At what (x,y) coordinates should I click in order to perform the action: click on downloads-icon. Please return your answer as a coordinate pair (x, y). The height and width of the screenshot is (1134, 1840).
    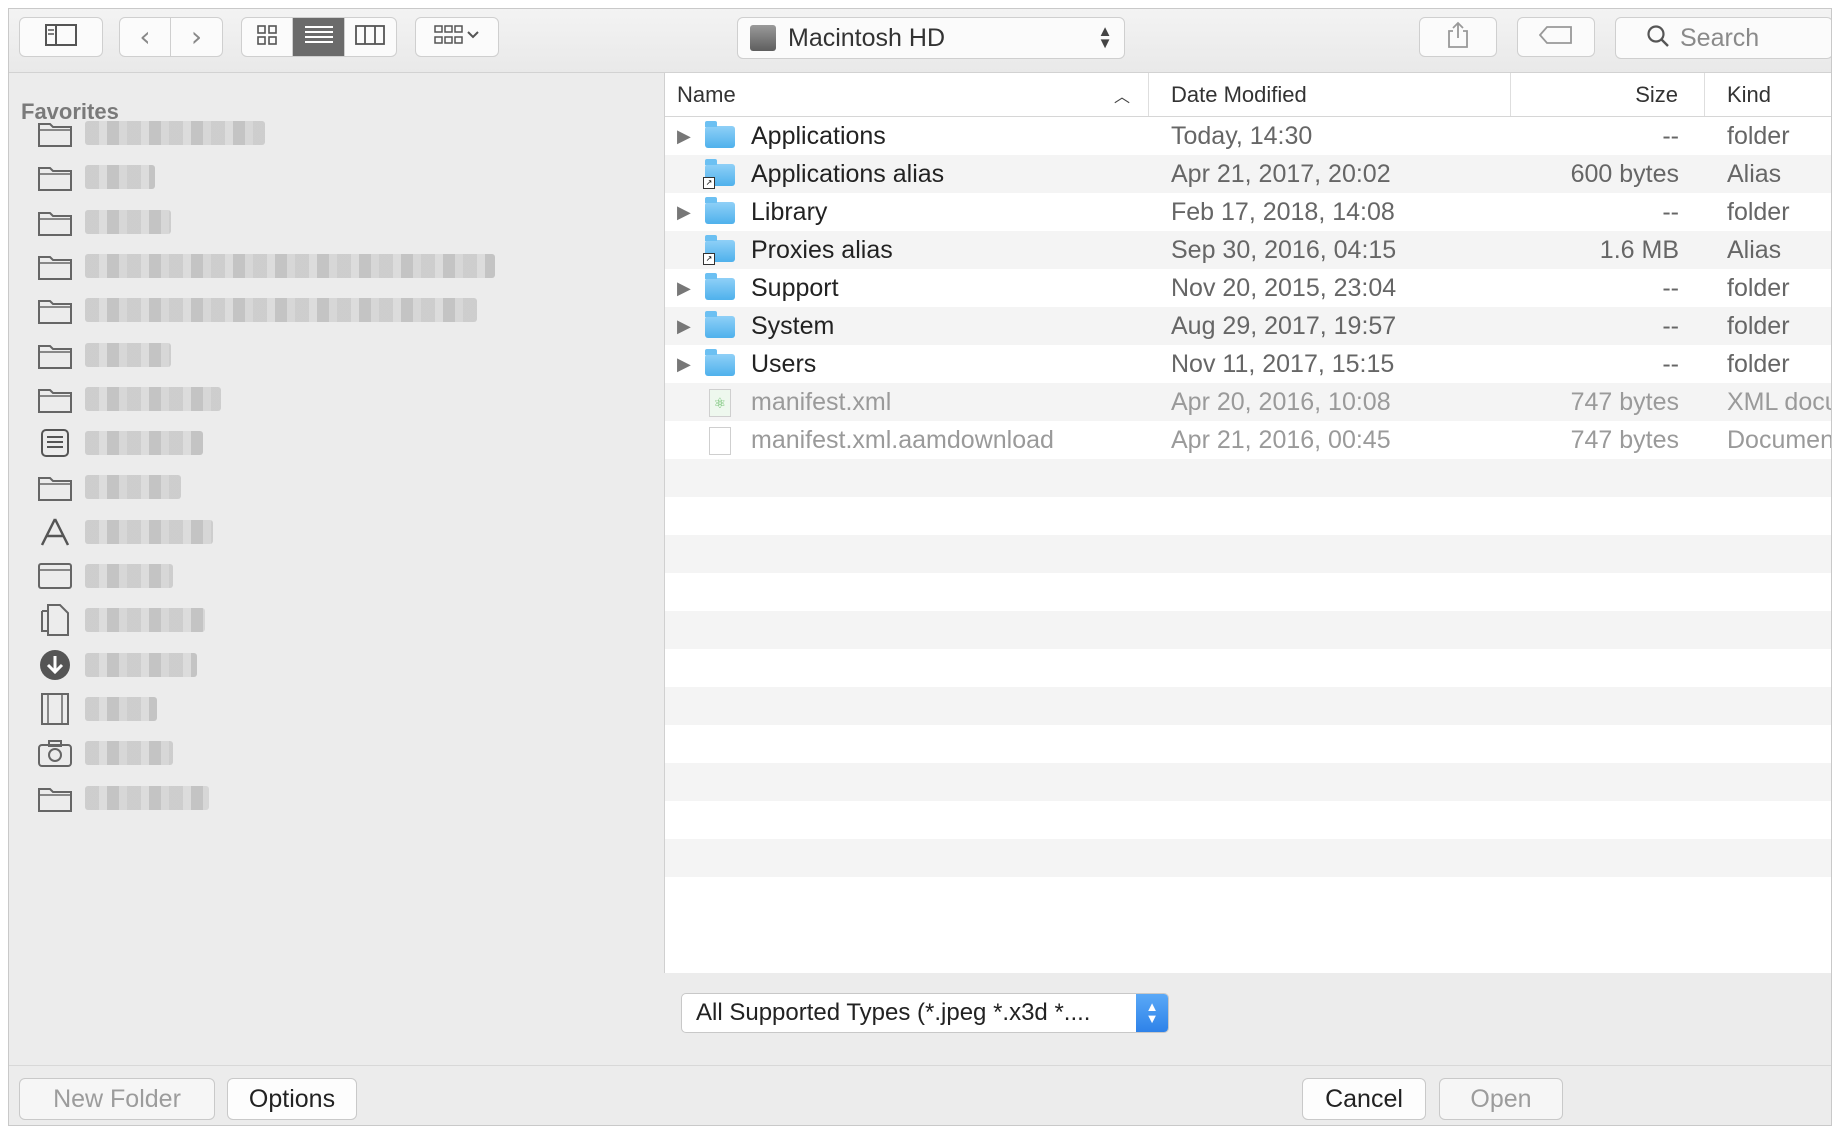
    Looking at the image, I should click on (55, 665).